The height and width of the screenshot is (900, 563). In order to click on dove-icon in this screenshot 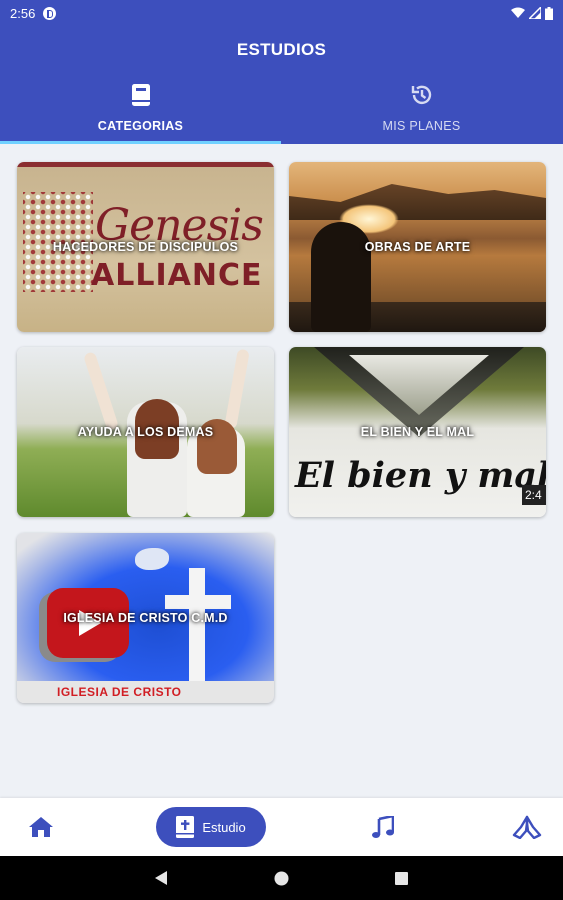, I will do `click(152, 559)`.